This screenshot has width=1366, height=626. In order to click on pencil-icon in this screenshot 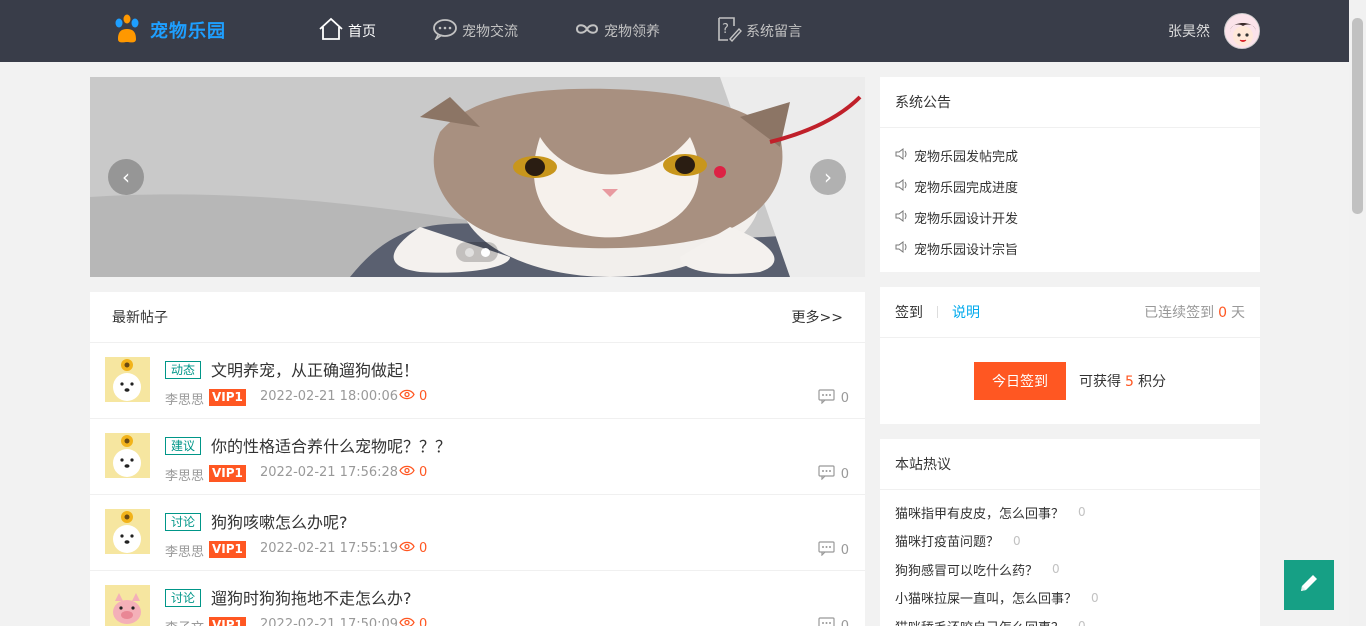, I will do `click(1309, 585)`.